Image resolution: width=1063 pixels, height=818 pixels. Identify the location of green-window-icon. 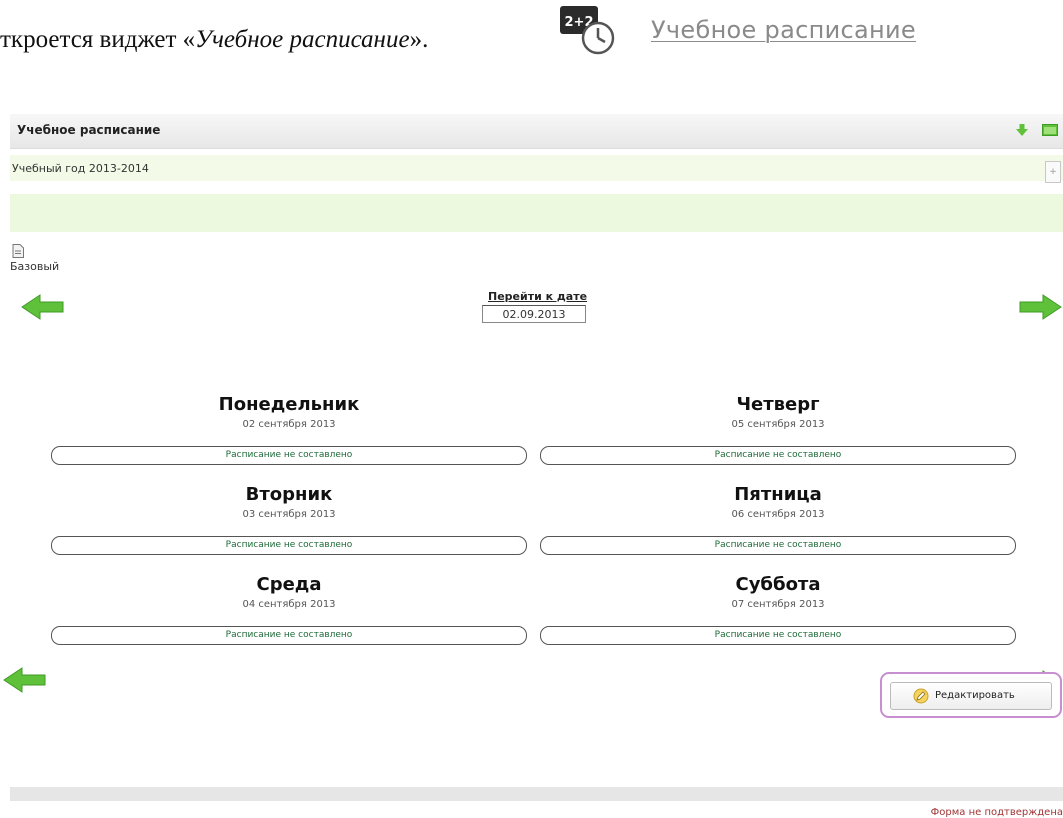
(1050, 130).